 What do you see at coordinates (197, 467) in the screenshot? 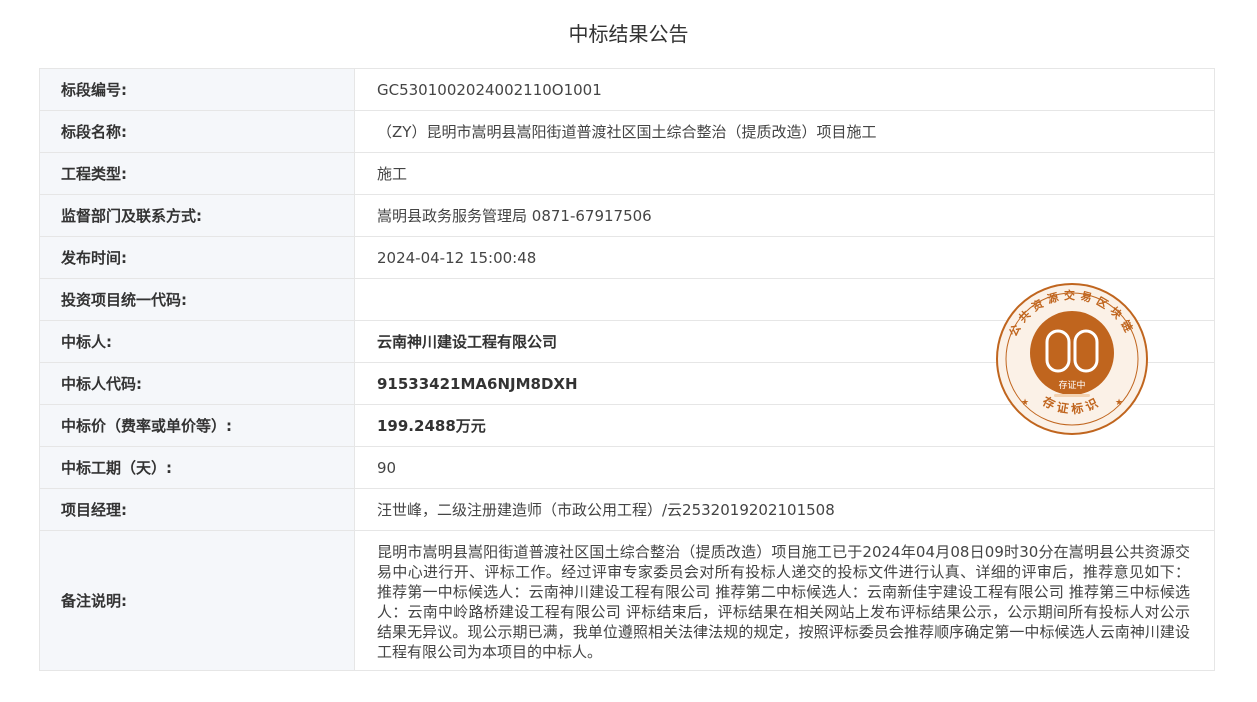
I see `row-label: 中标工期（天）:` at bounding box center [197, 467].